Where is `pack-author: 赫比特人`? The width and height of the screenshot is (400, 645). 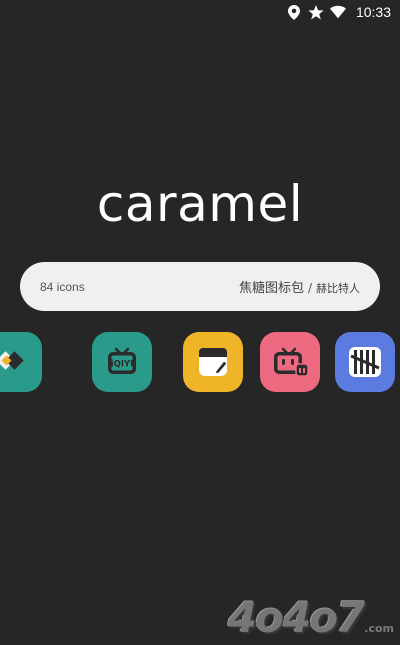 pack-author: 赫比特人 is located at coordinates (338, 288).